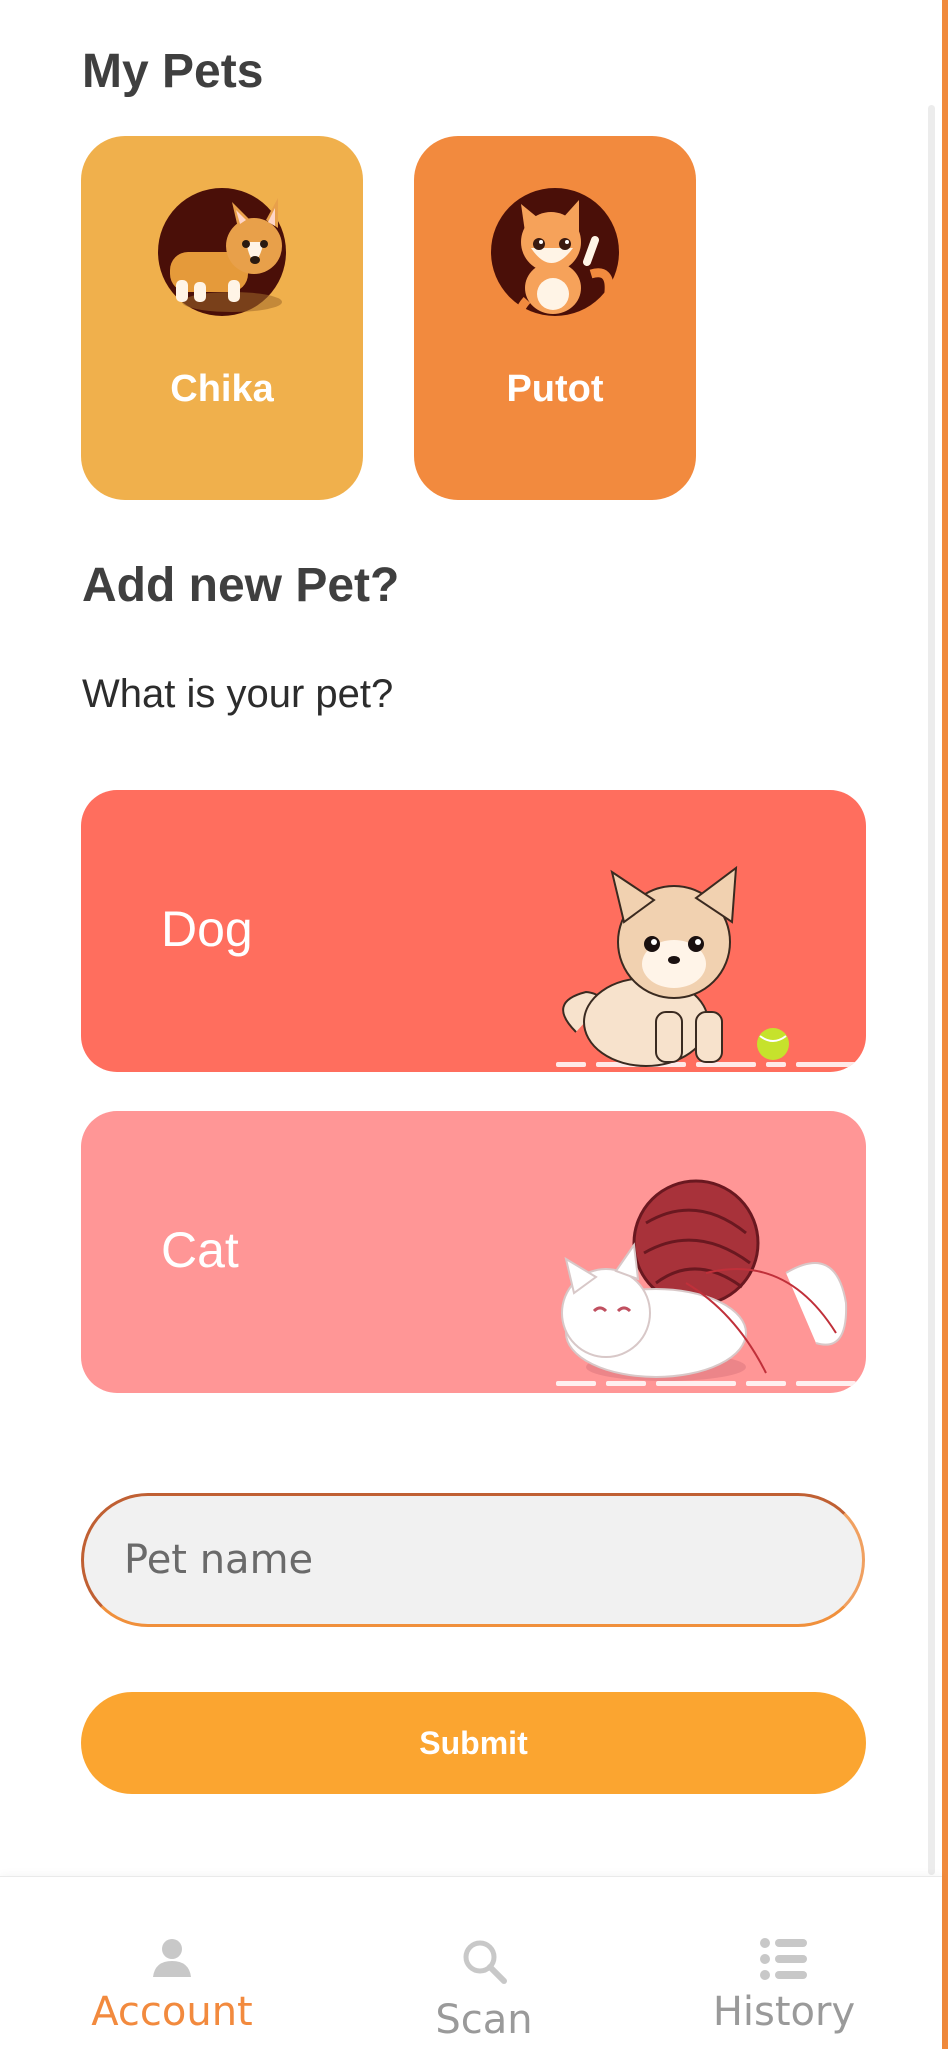 The height and width of the screenshot is (2049, 948). I want to click on cat-with-yarn-illustration-icon, so click(706, 1282).